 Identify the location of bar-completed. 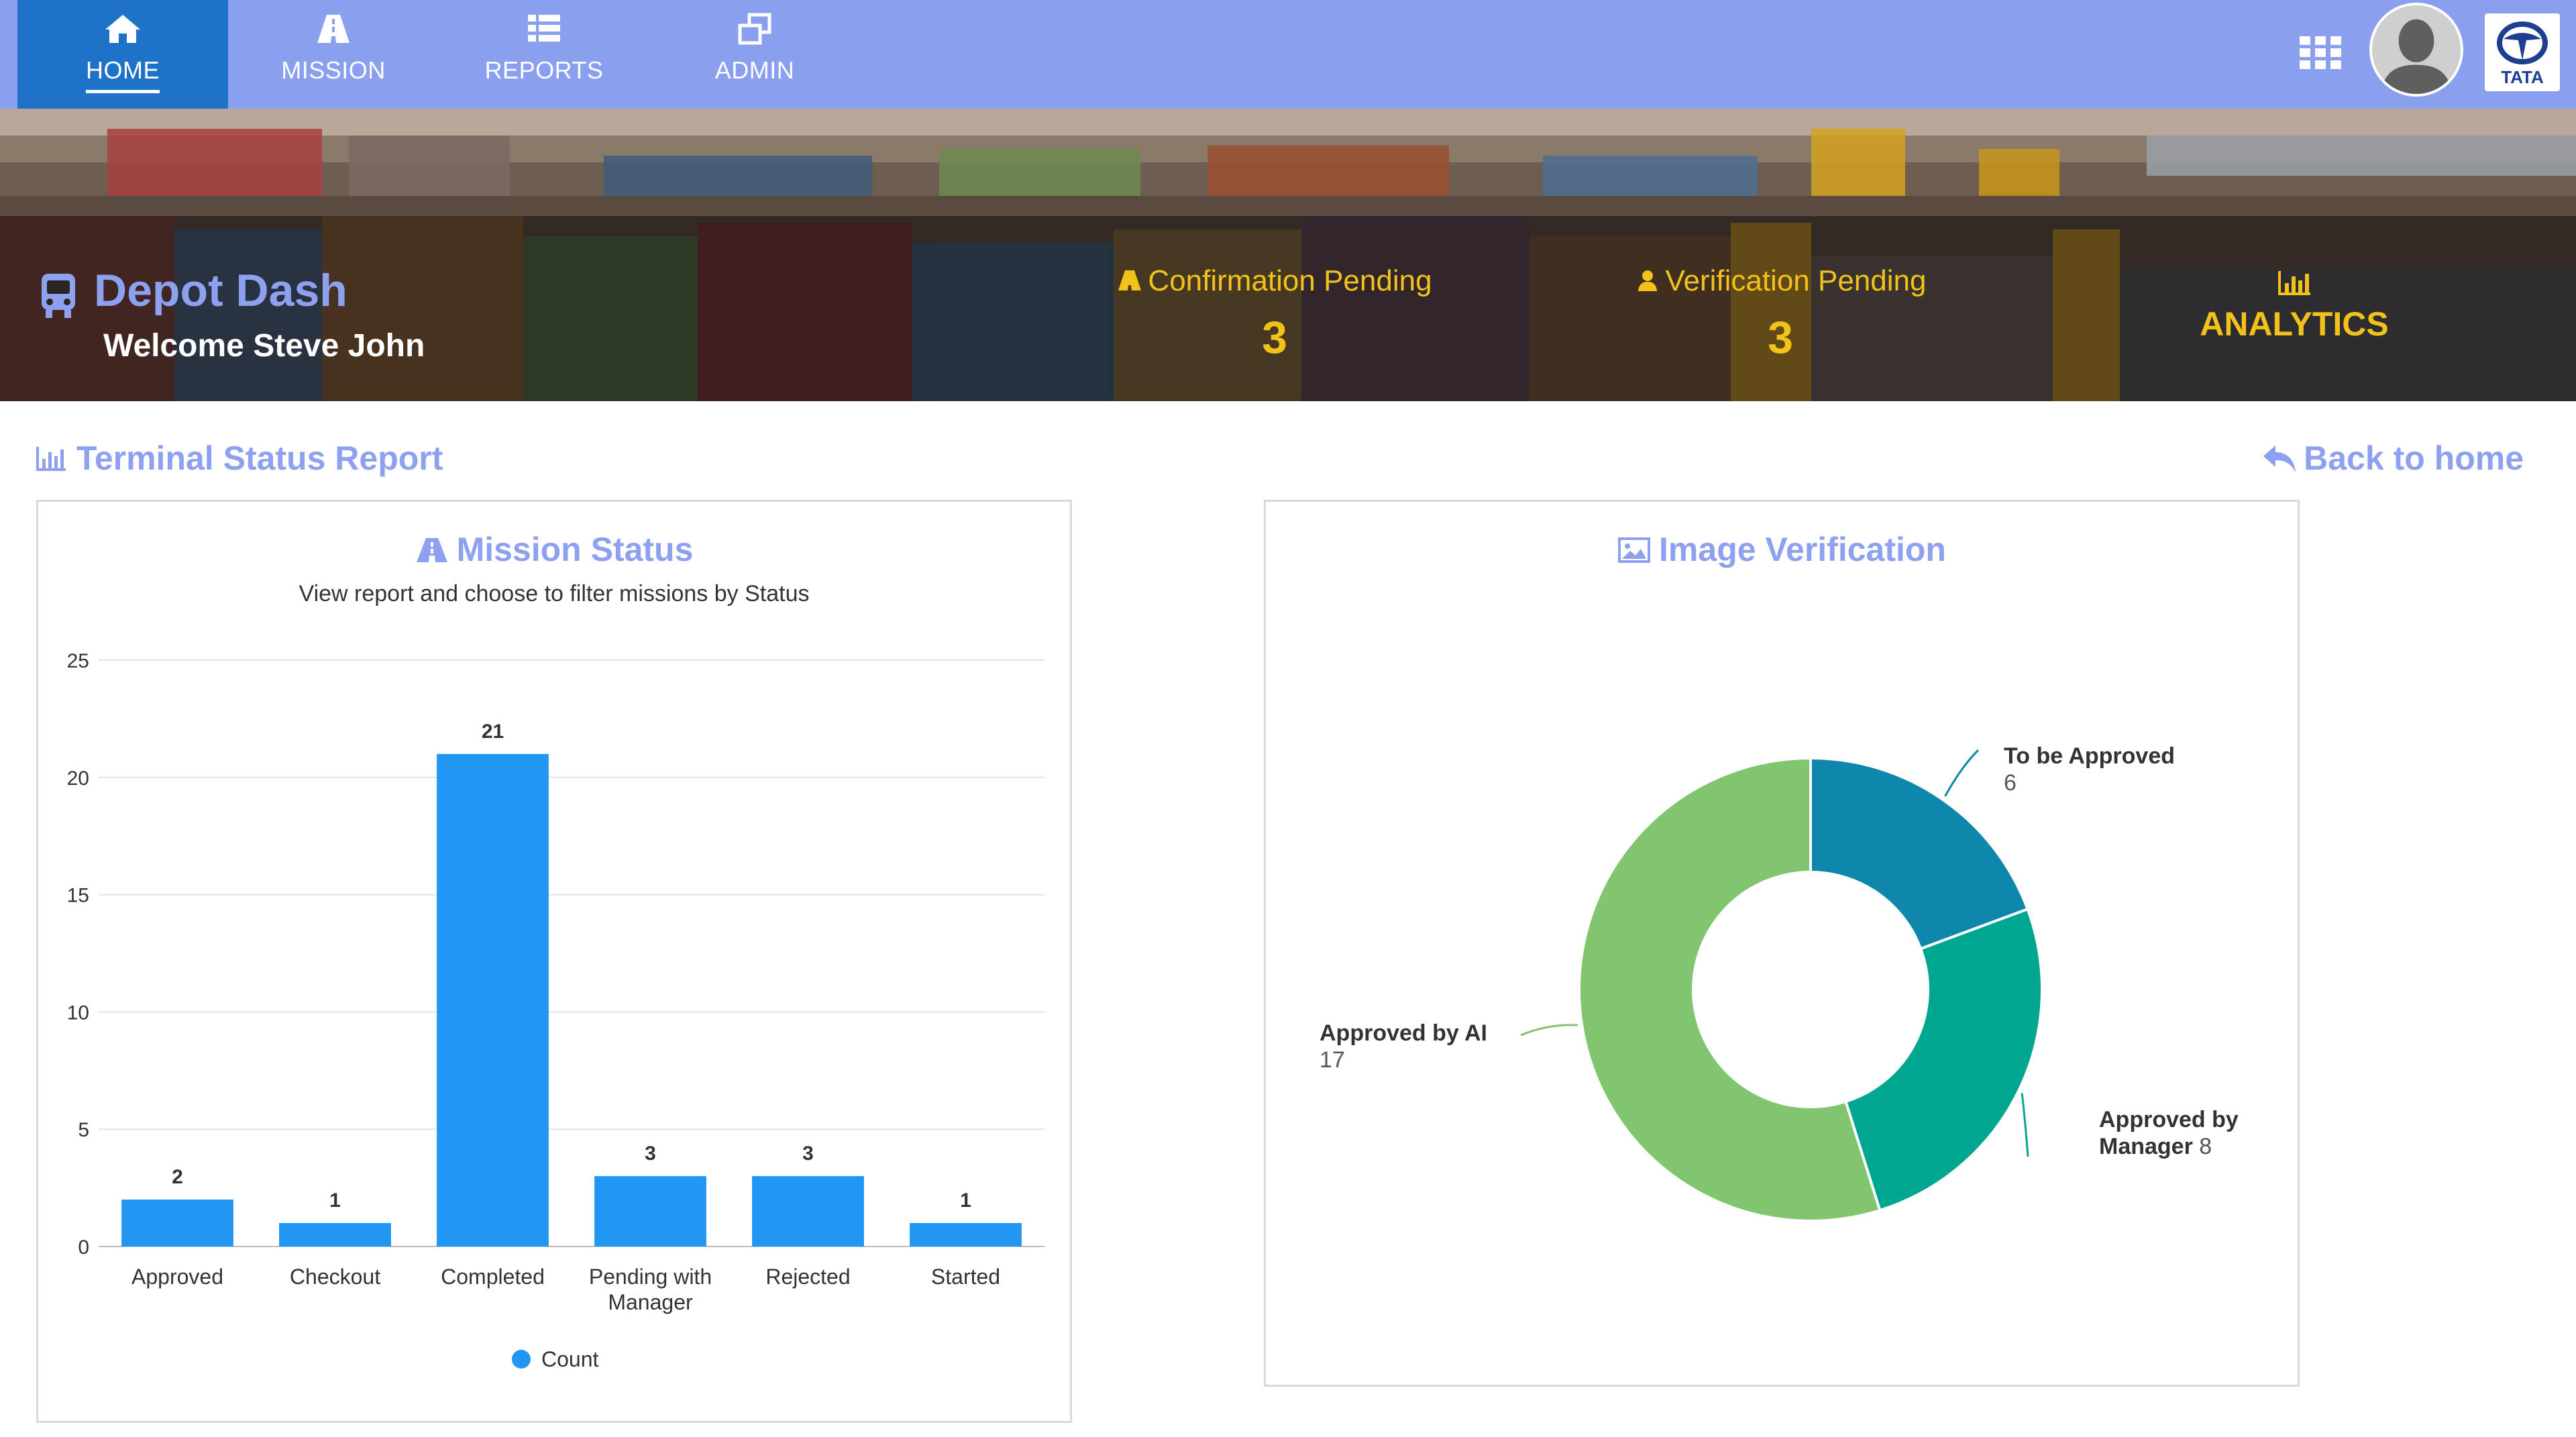
(493, 999).